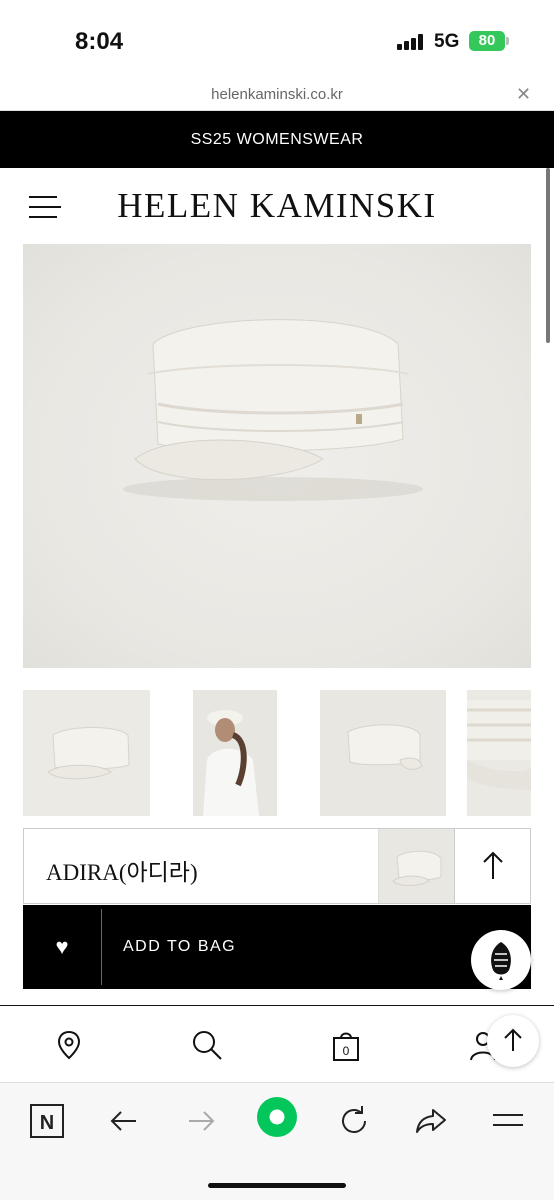  What do you see at coordinates (277, 866) in the screenshot?
I see `product-summary-bar: ADIRA(아디라)` at bounding box center [277, 866].